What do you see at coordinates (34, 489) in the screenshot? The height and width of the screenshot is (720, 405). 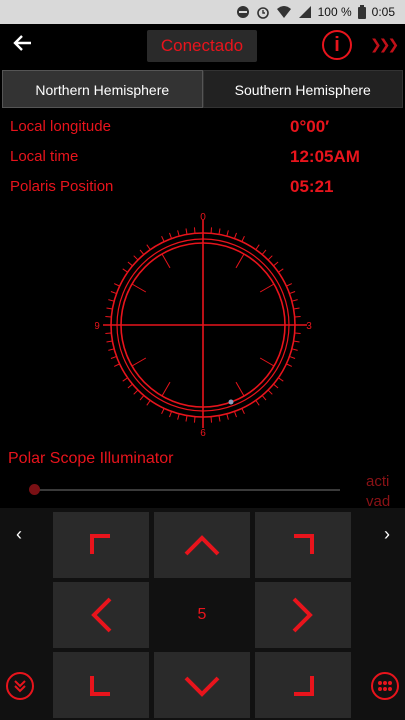 I see `illuminator-slider-thumb` at bounding box center [34, 489].